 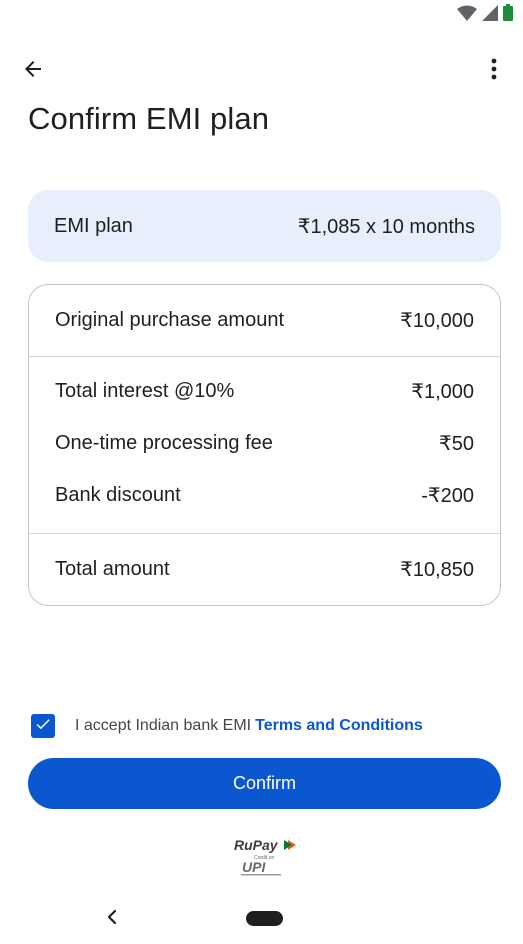 I want to click on emi-plan-value: ₹1,085 x 10 months, so click(x=386, y=226).